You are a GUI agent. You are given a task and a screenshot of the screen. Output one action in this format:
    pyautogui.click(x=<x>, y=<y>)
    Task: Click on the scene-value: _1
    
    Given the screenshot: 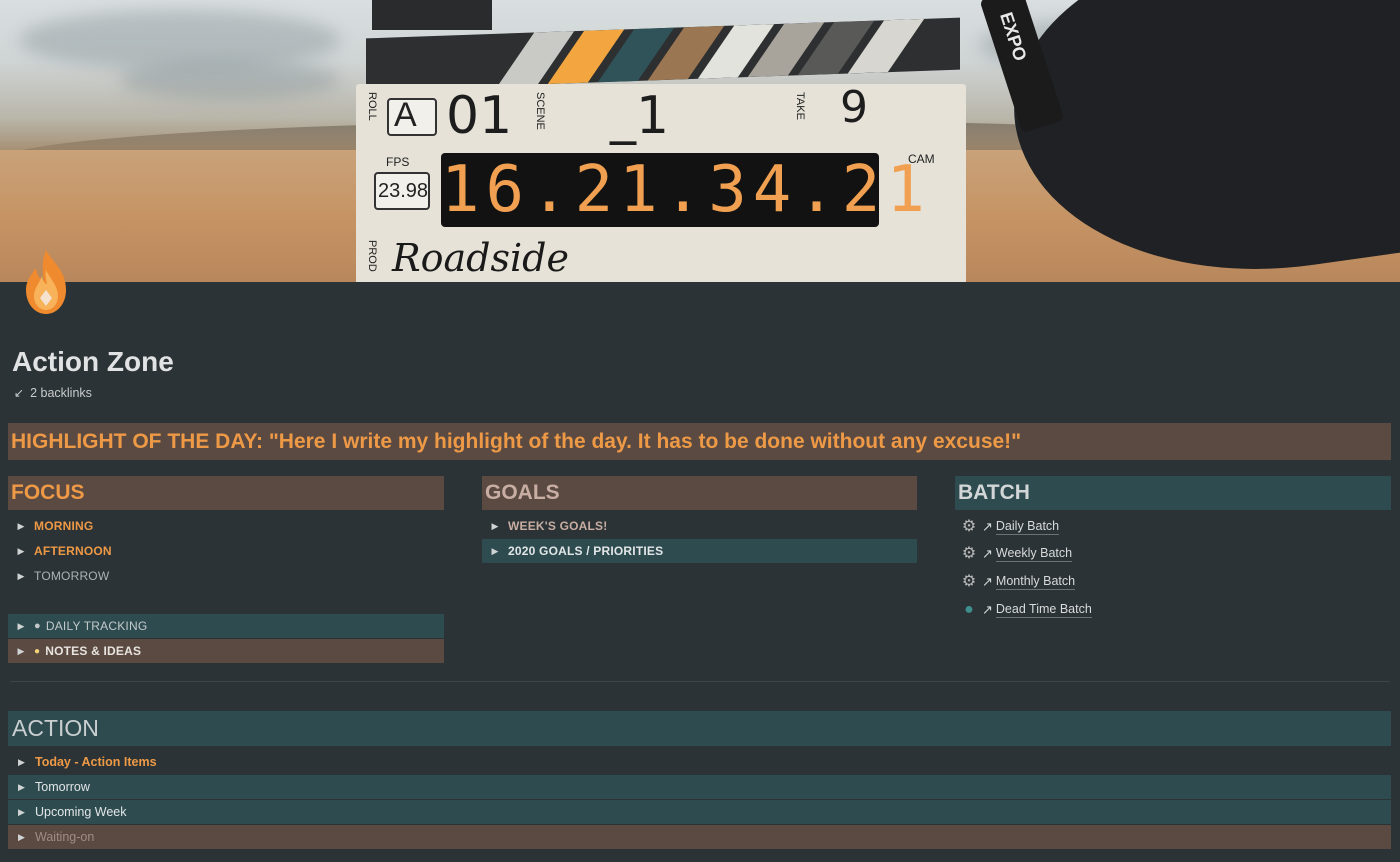 What is the action you would take?
    pyautogui.click(x=640, y=116)
    